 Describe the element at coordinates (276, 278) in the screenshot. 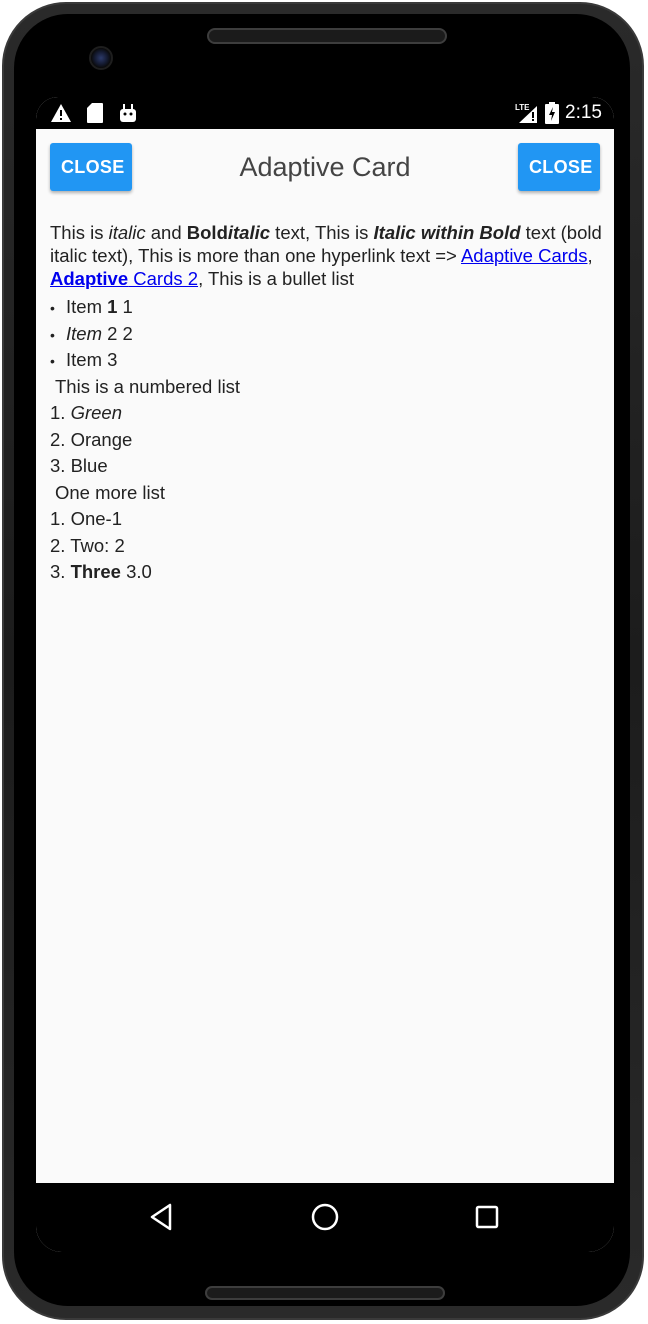

I see `text-run: , This is a bullet list` at that location.